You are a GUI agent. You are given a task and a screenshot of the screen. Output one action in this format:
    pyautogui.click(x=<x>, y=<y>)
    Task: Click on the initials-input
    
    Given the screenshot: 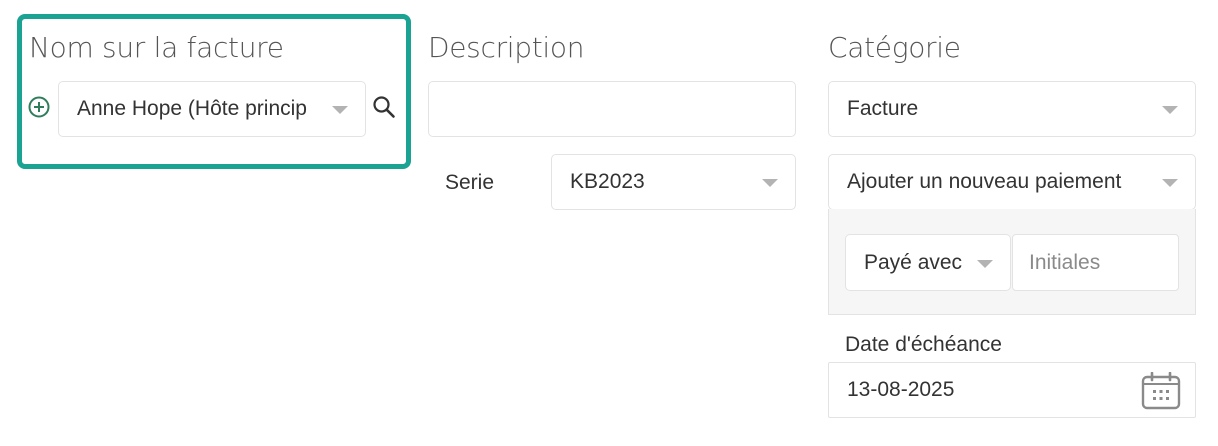 What is the action you would take?
    pyautogui.click(x=1103, y=262)
    